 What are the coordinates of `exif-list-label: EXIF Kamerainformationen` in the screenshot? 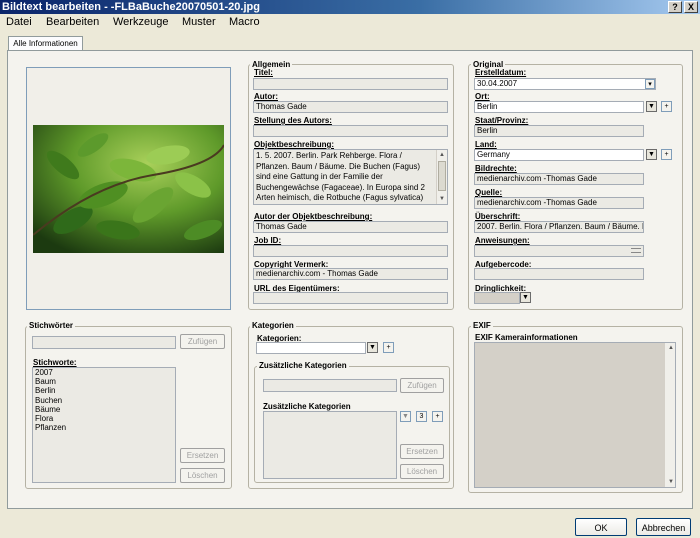 It's located at (526, 337).